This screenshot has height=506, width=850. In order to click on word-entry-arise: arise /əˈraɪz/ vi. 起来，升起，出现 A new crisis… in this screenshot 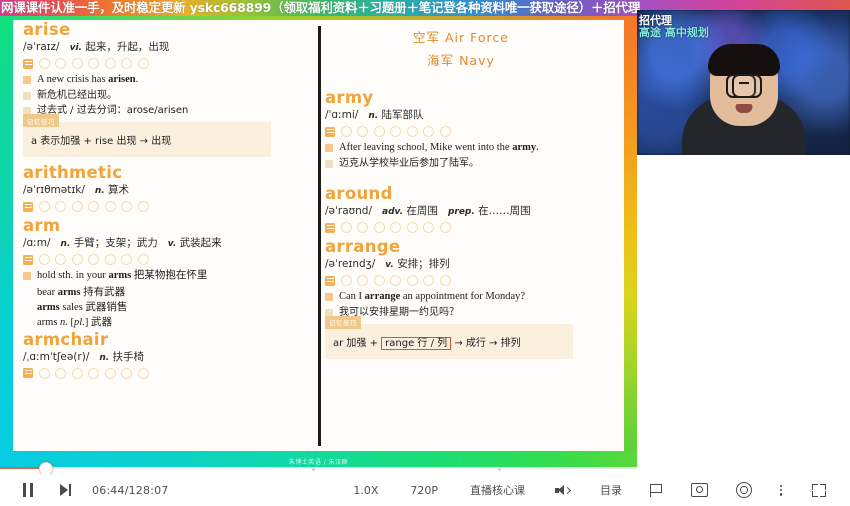, I will do `click(159, 88)`.